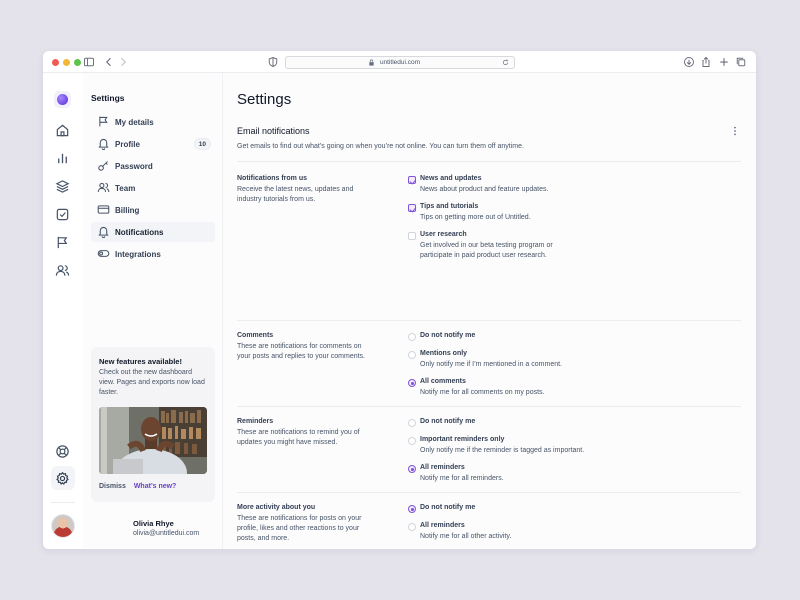  I want to click on back-icon, so click(109, 62).